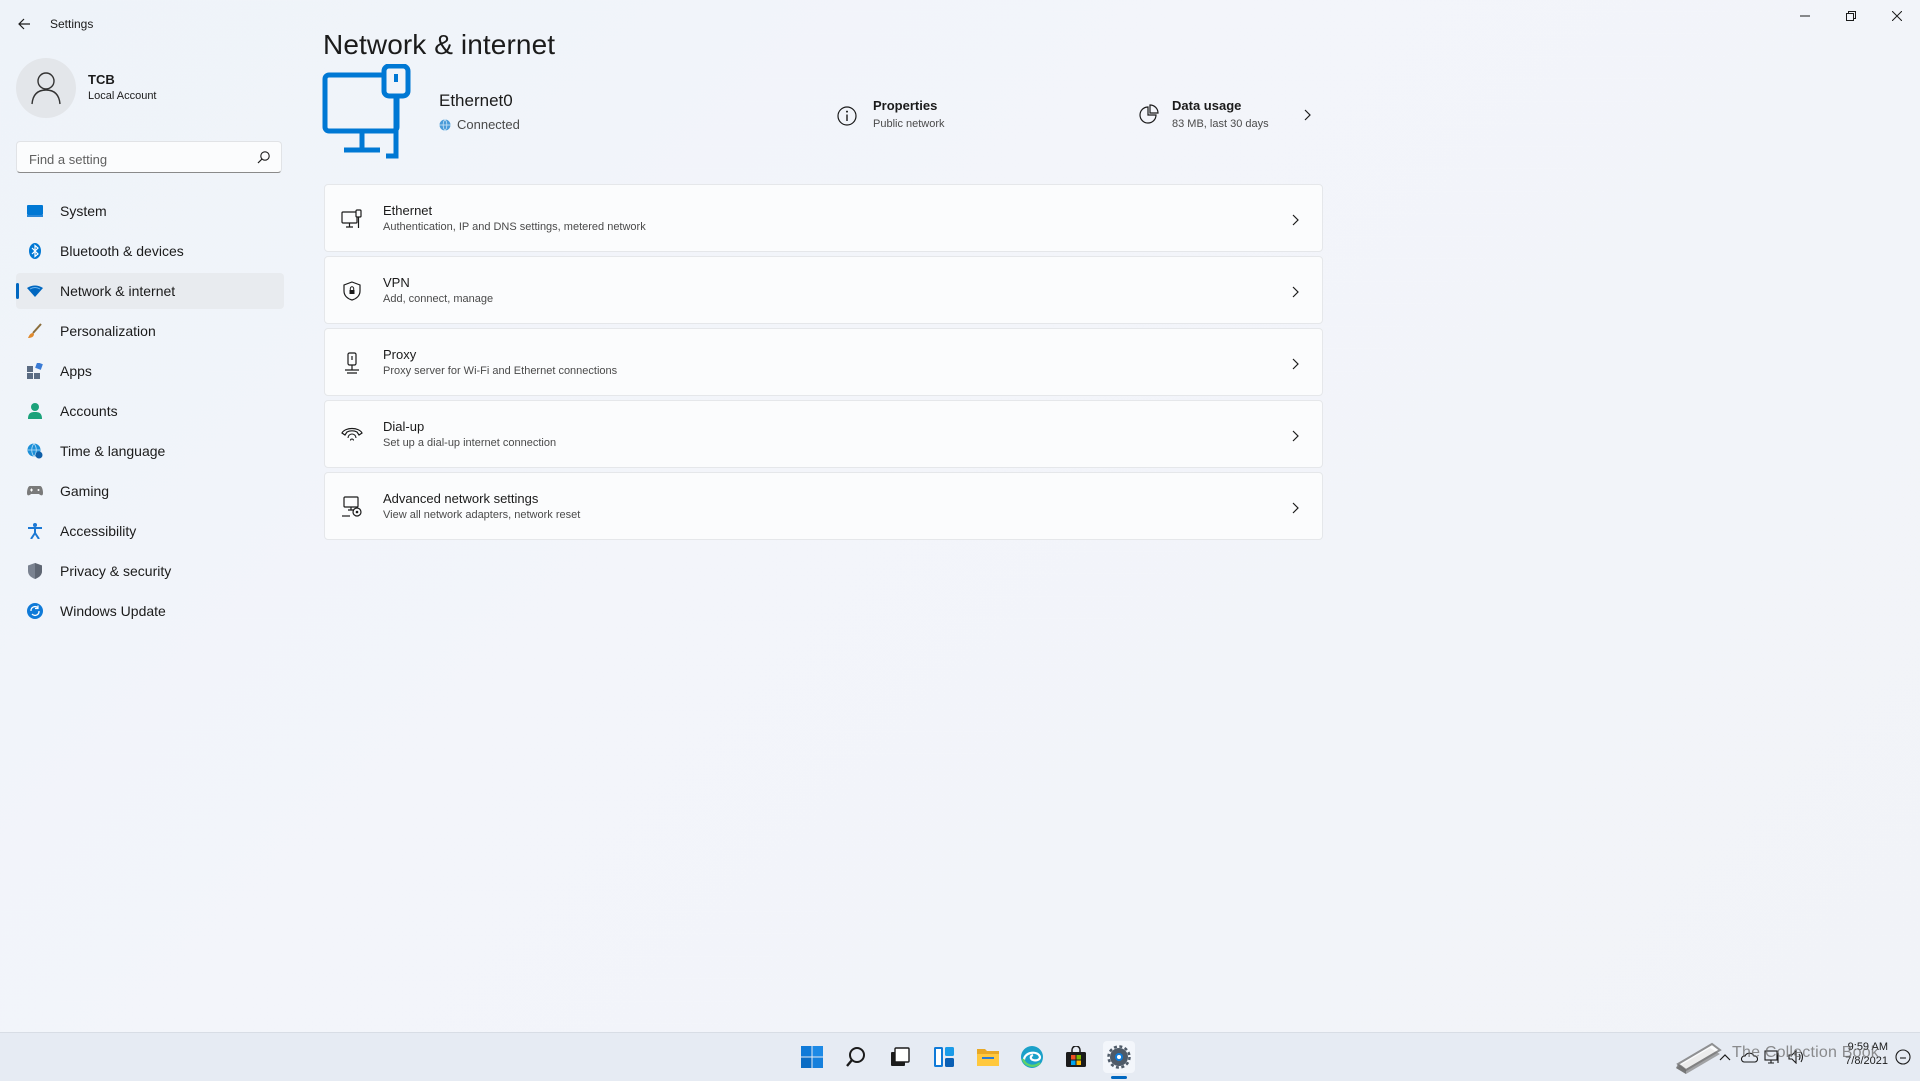 The height and width of the screenshot is (1081, 1920). I want to click on sidebar-item-label: Accounts, so click(89, 411).